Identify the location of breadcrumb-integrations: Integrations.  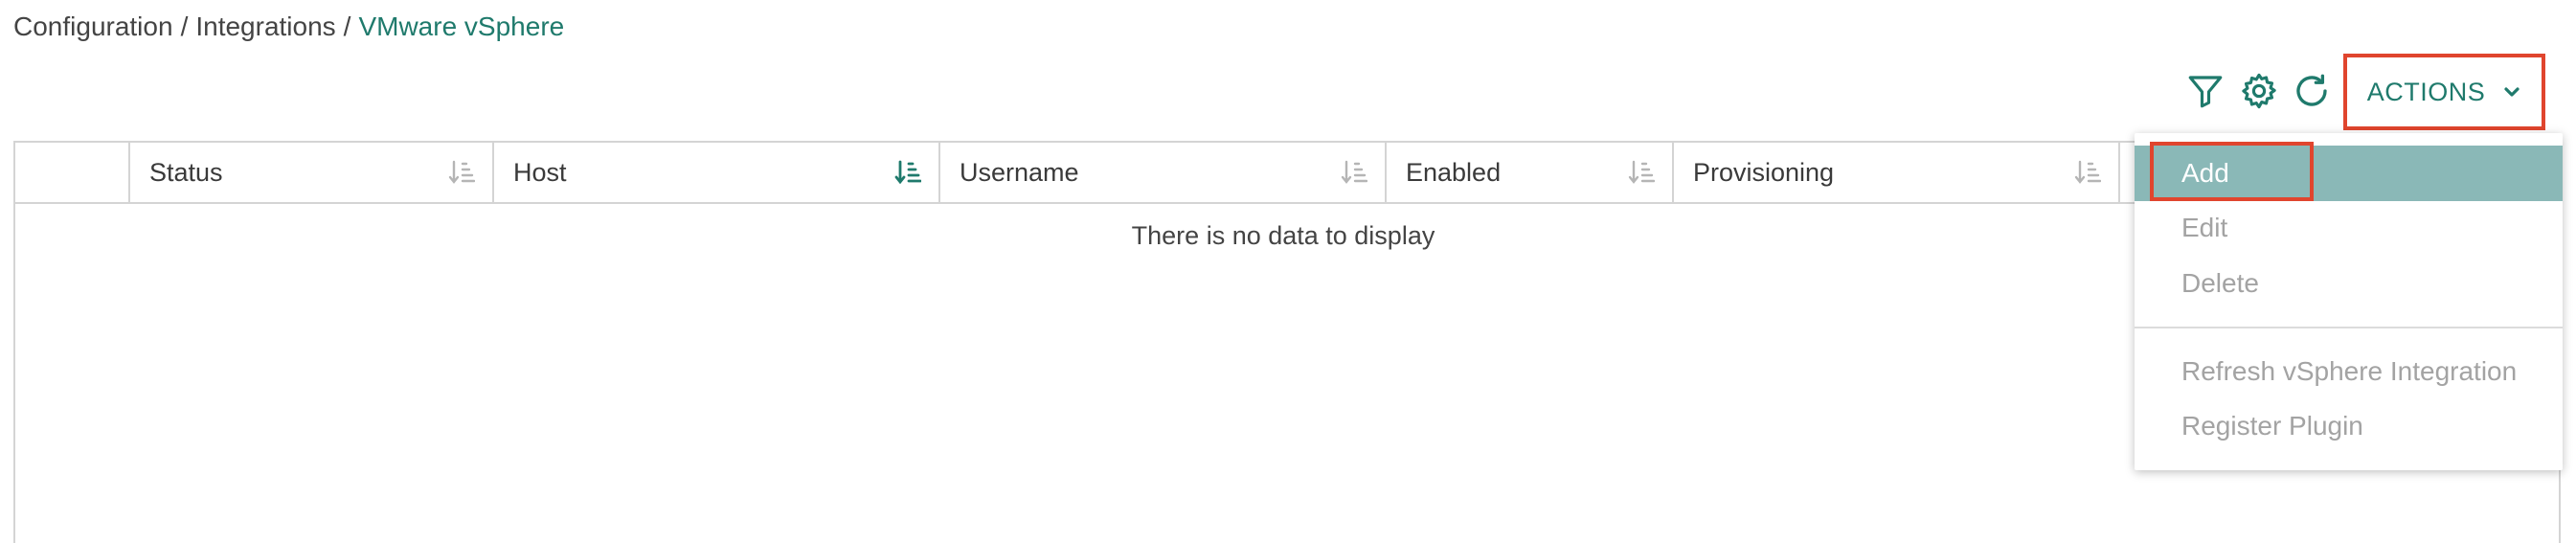
(265, 26).